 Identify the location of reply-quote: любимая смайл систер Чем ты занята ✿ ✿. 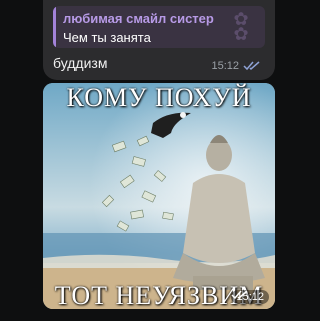
(159, 27).